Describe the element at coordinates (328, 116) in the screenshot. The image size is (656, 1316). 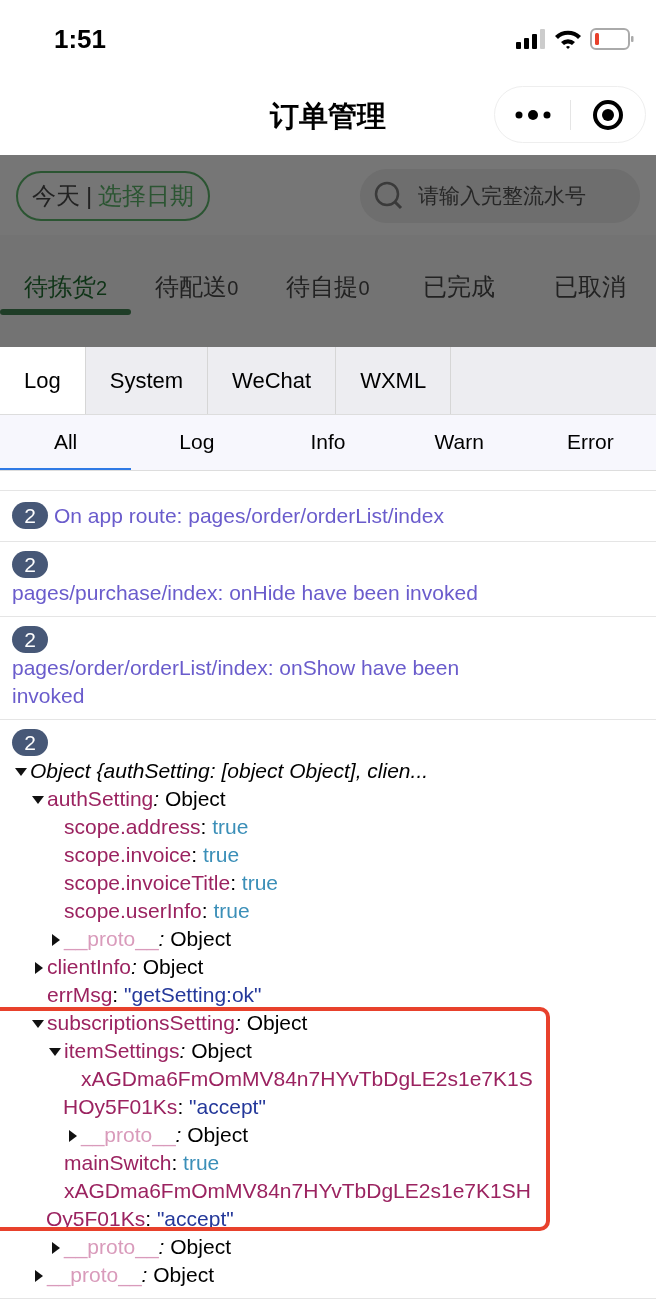
I see `page-title: 订单管理` at that location.